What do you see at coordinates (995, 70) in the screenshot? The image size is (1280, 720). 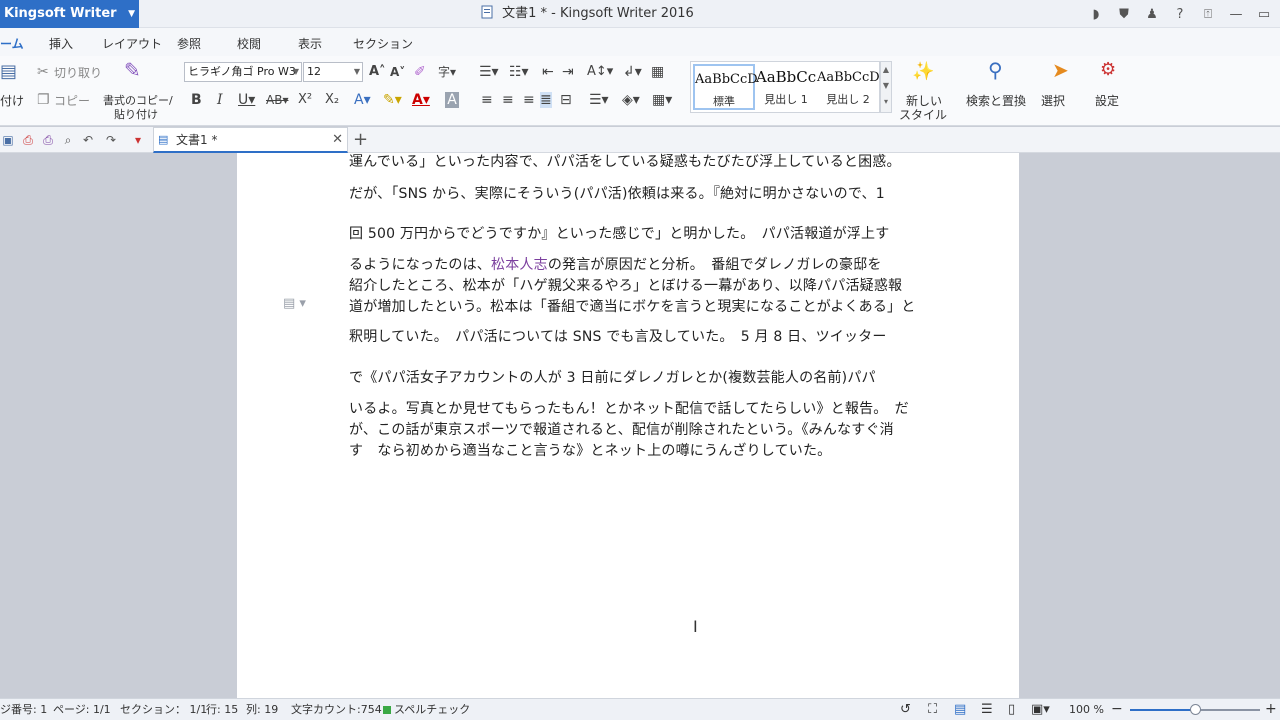 I see `find-replace-icon: ⚲` at bounding box center [995, 70].